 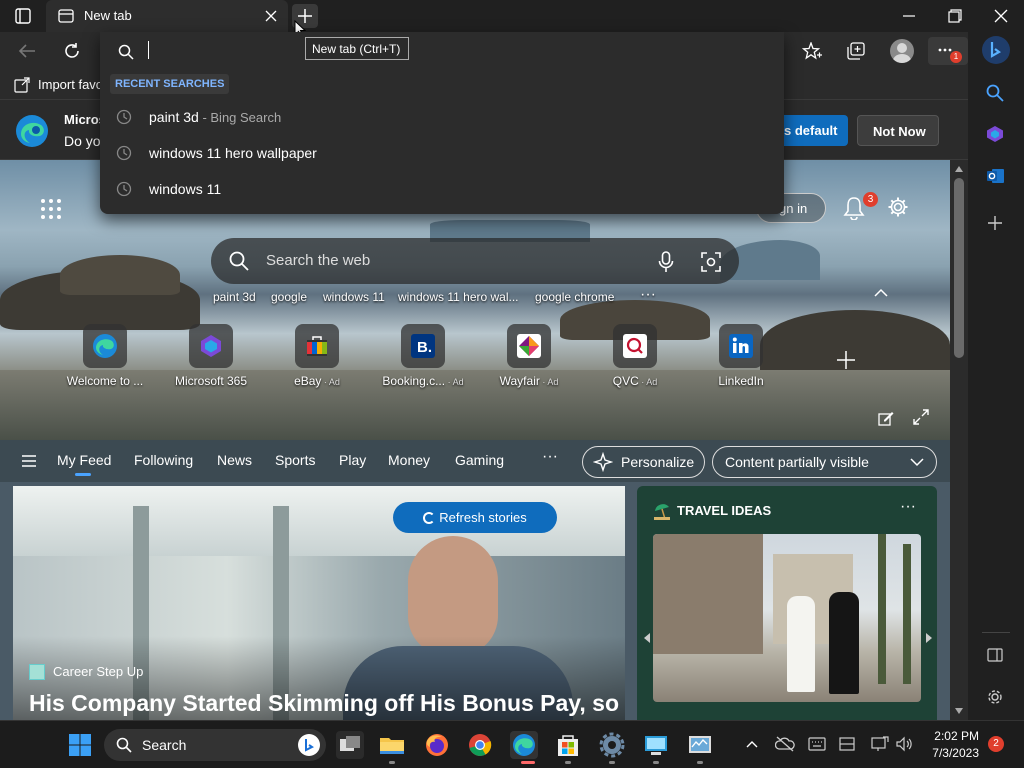 What do you see at coordinates (80, 745) in the screenshot?
I see `start-windows-icon` at bounding box center [80, 745].